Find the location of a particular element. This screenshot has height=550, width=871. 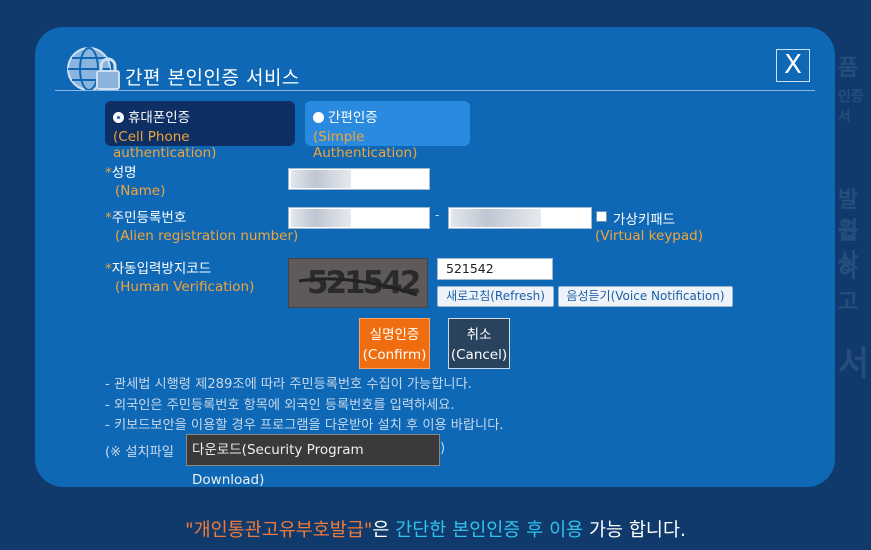

virtual-keypad-checkbox is located at coordinates (601, 216).